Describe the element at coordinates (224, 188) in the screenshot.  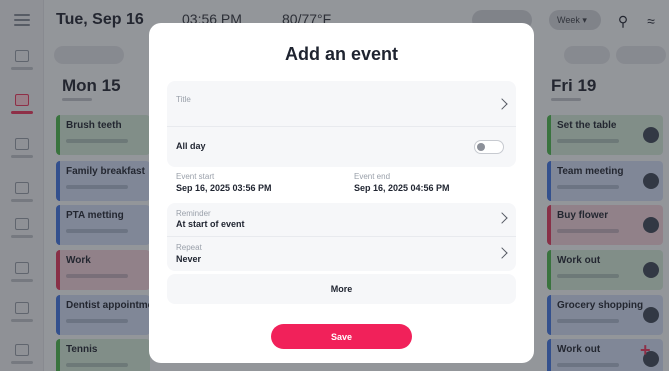
I see `event-start-value: Sep 16, 2025 03:56 PM` at that location.